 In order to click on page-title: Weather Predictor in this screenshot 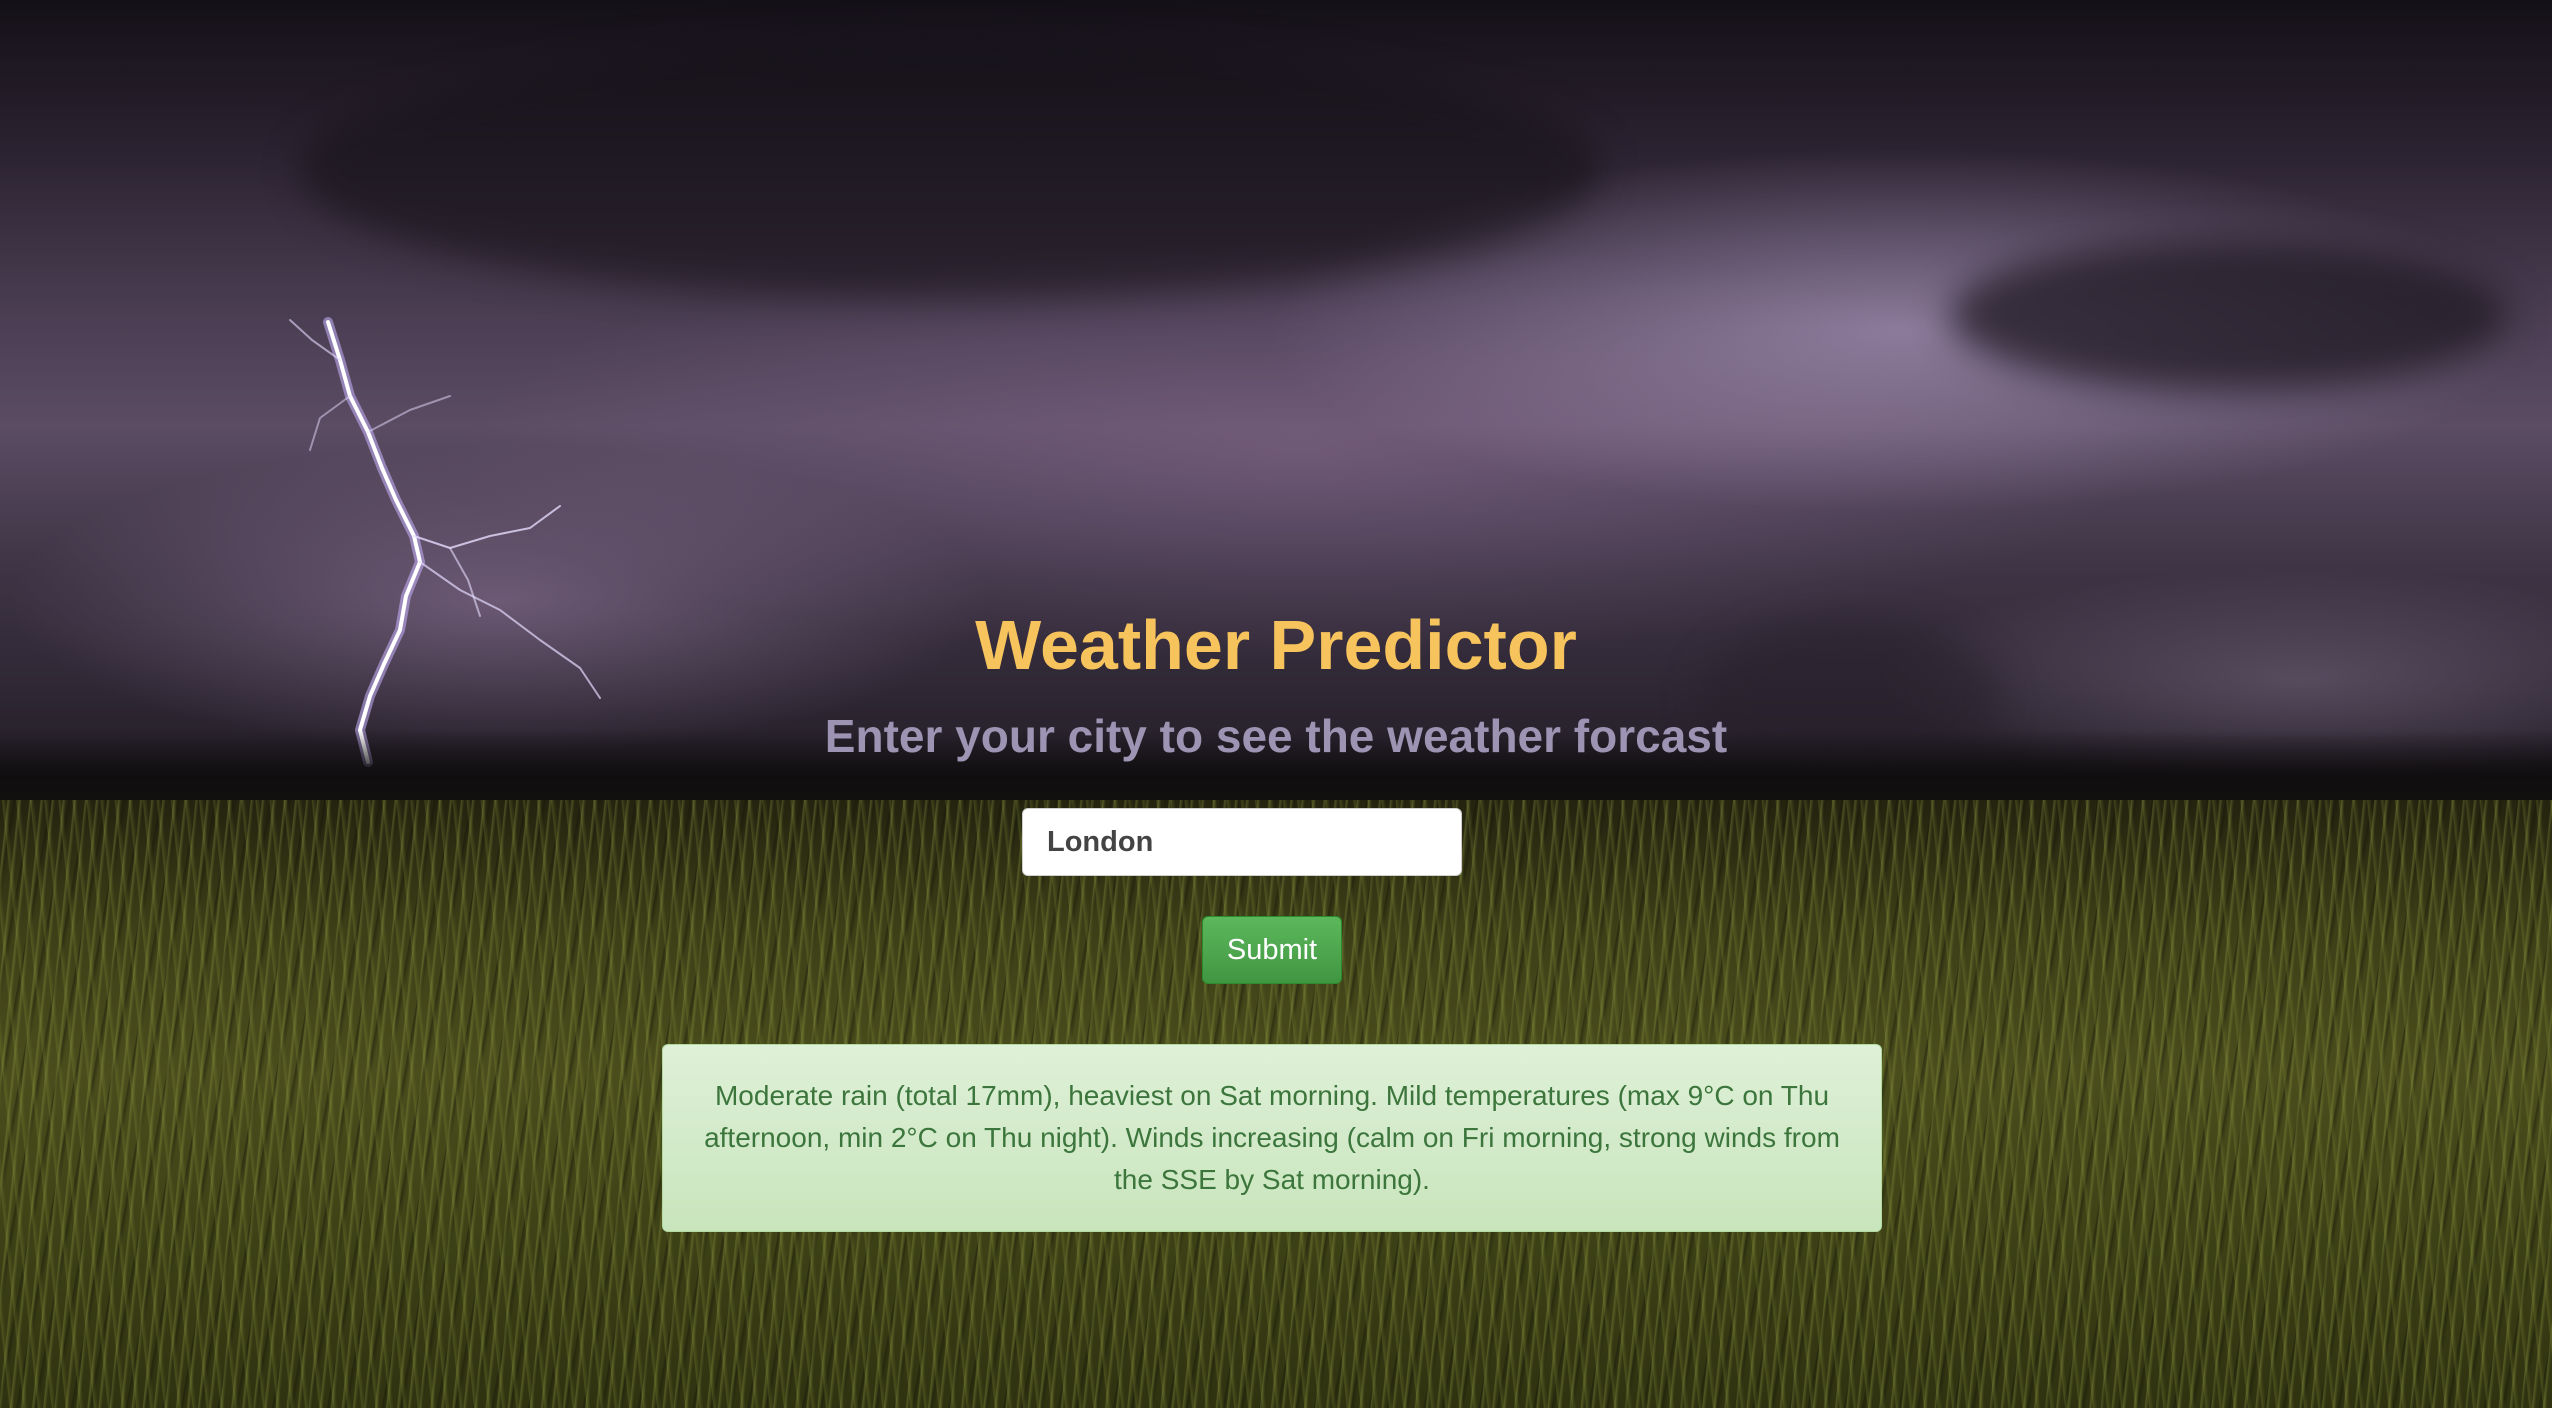, I will do `click(1276, 645)`.